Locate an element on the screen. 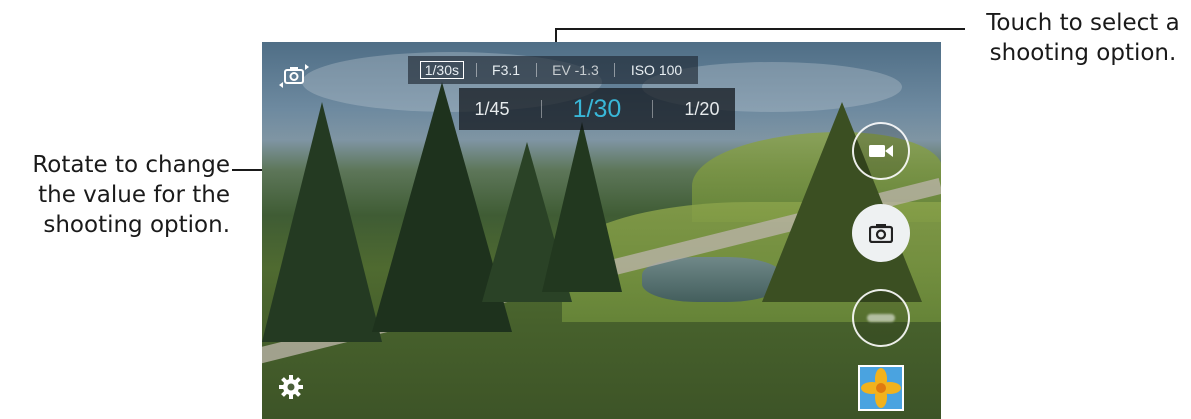 The height and width of the screenshot is (419, 1191). flower-image is located at coordinates (881, 388).